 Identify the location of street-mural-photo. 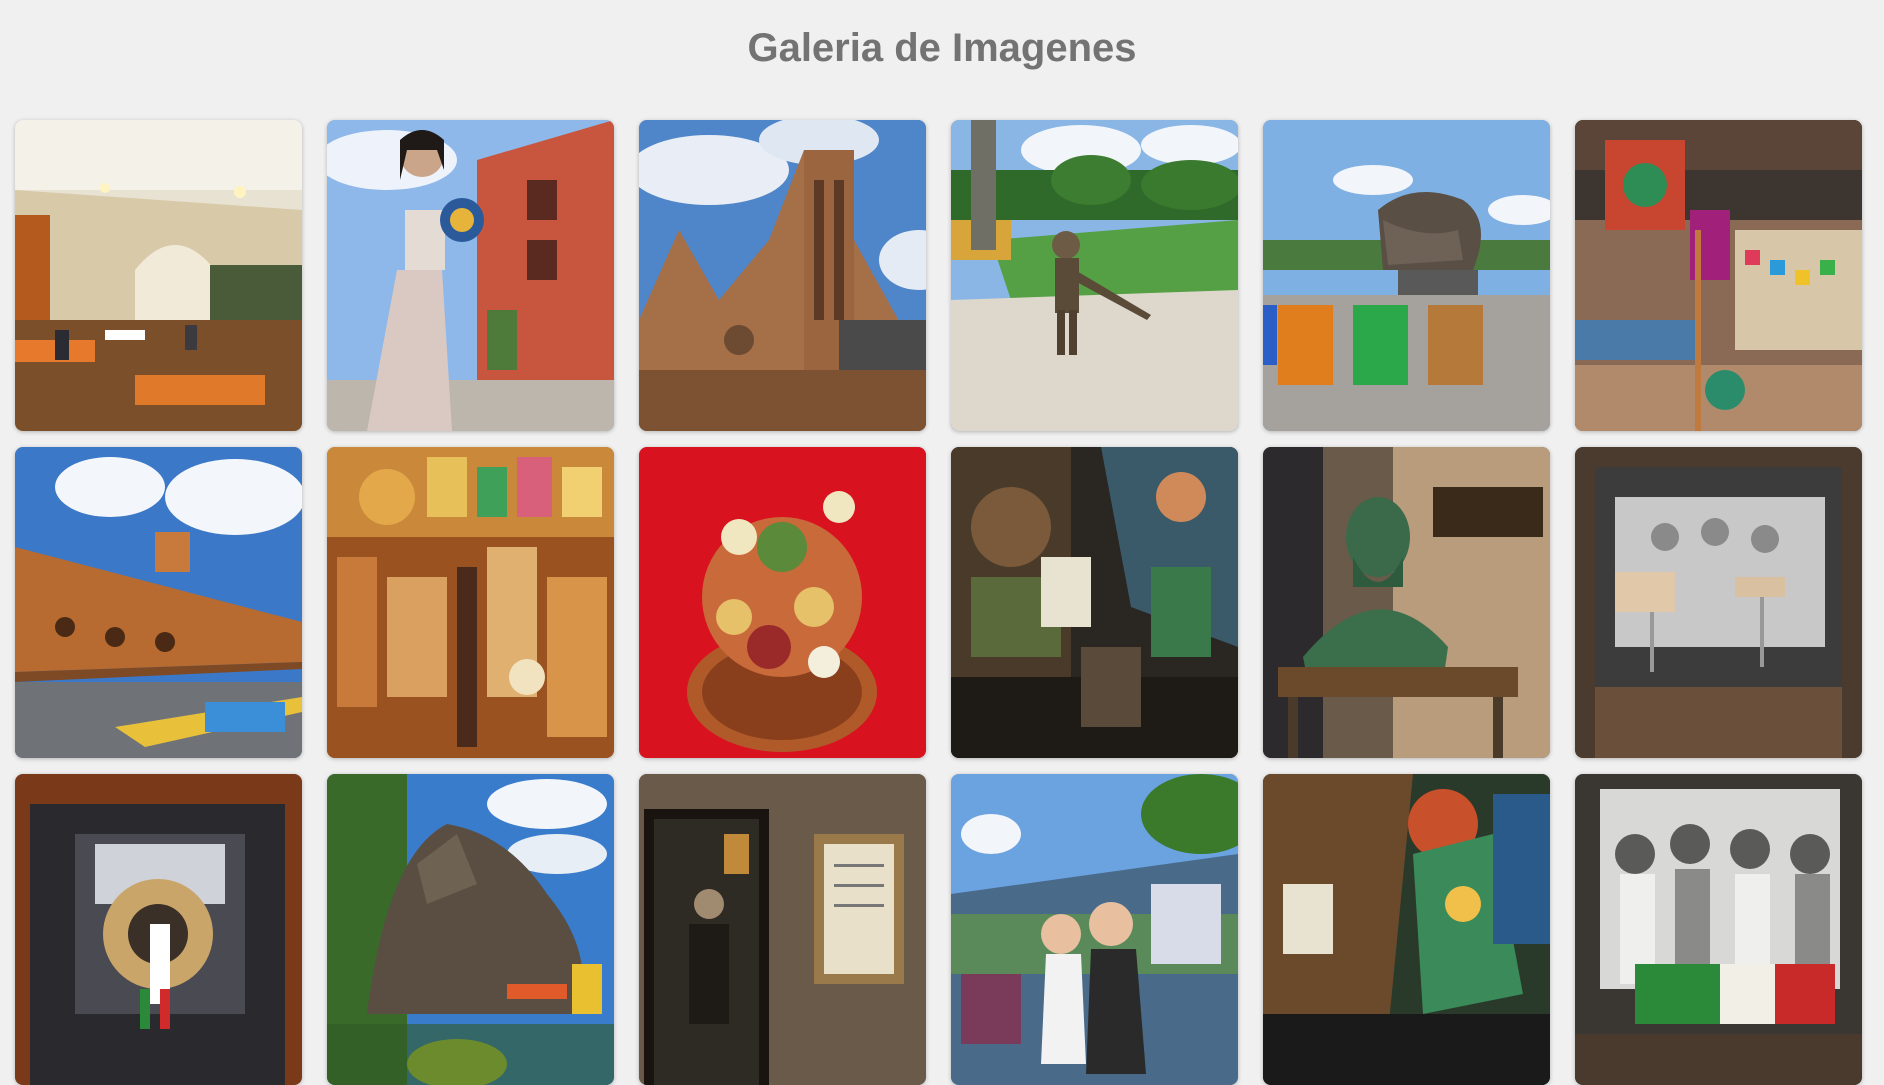
(1094, 929).